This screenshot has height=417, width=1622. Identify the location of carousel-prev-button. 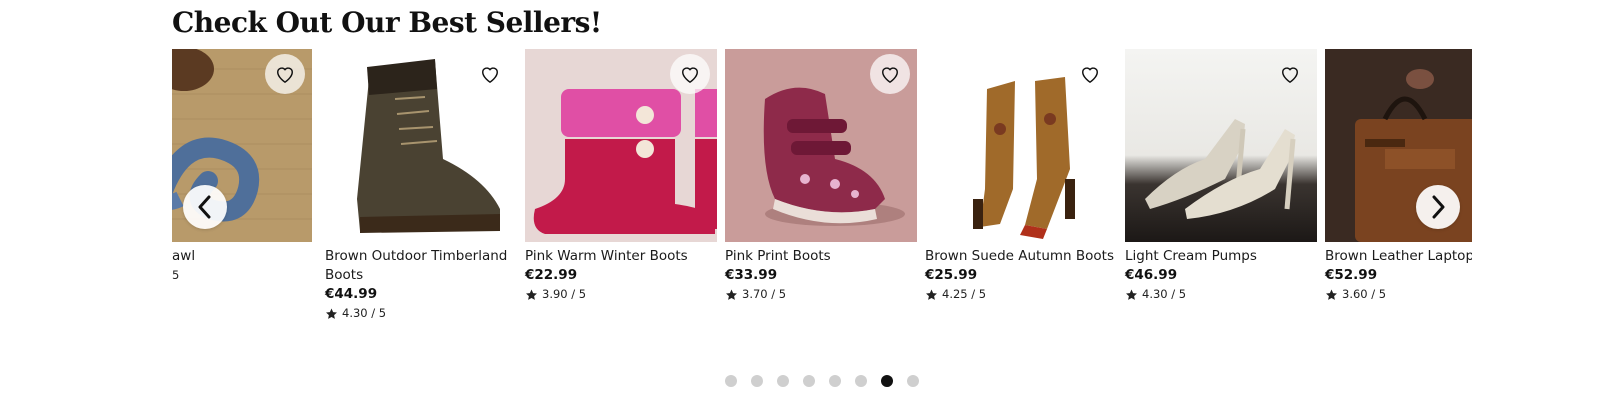
(205, 207).